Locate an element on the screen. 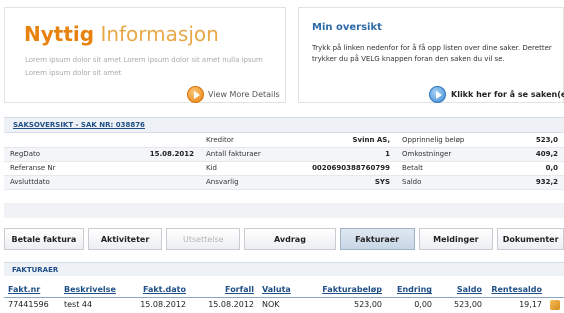  cell-action is located at coordinates (555, 304).